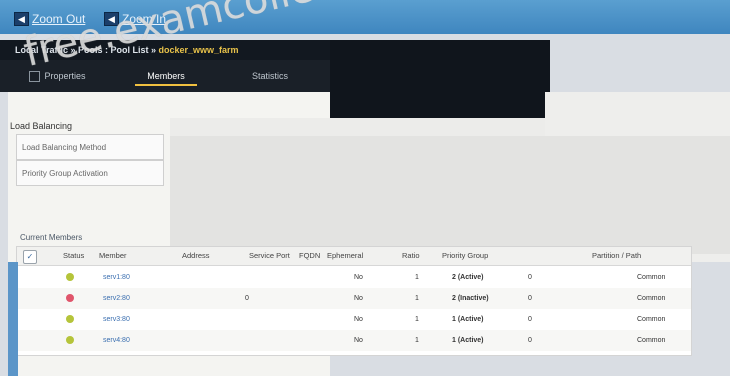 The image size is (730, 376). I want to click on col-member: Member, so click(113, 256).